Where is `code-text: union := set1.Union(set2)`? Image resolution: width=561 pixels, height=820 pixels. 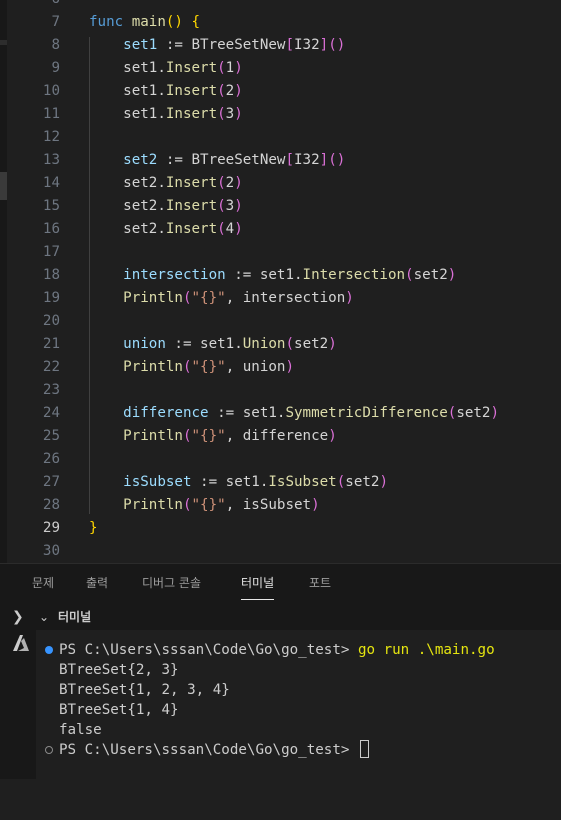
code-text: union := set1.Union(set2) is located at coordinates (213, 344).